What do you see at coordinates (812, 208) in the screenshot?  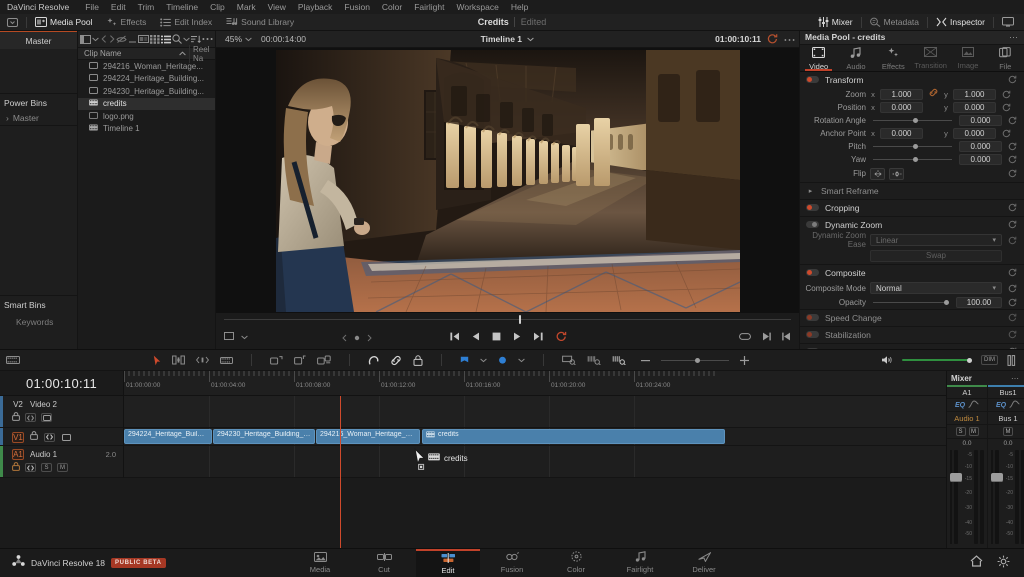 I see `cropping-toggle` at bounding box center [812, 208].